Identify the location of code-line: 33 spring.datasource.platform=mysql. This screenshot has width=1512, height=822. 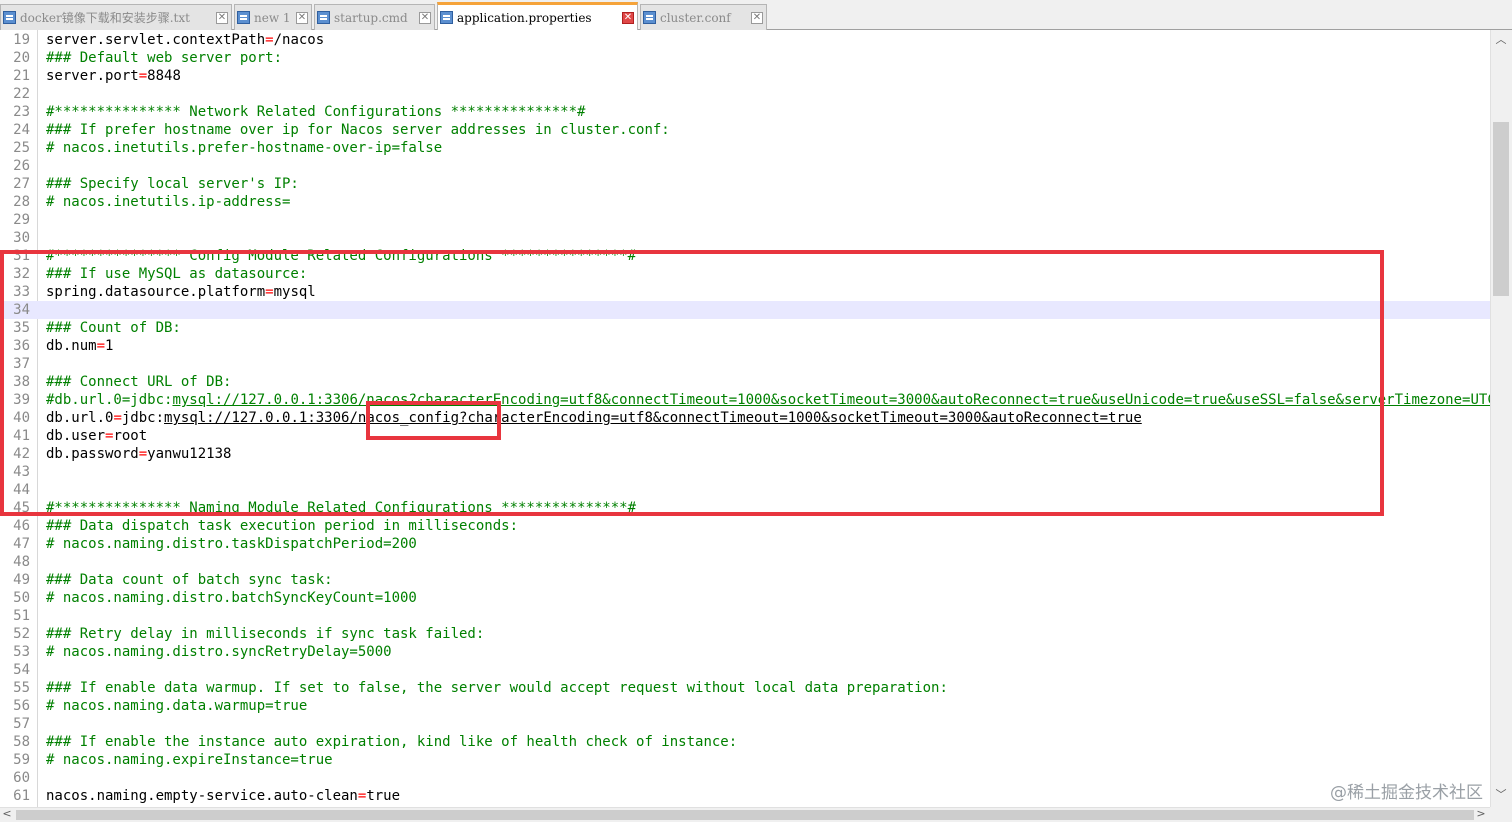
(745, 292).